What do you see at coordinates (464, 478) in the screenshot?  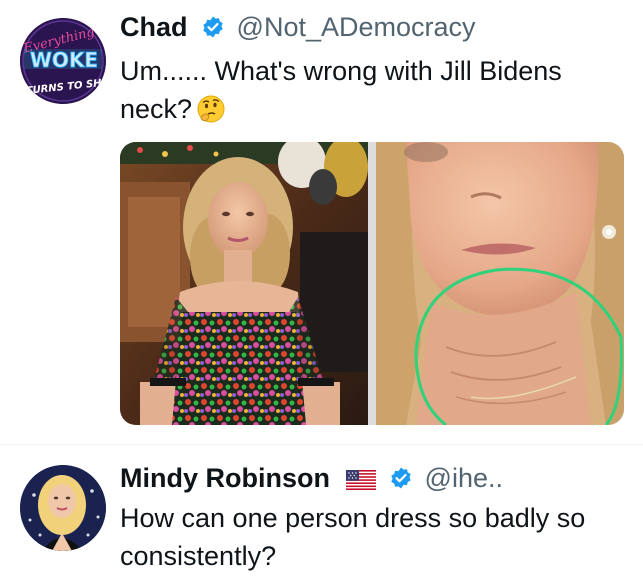 I see `user-handle: @ihe..` at bounding box center [464, 478].